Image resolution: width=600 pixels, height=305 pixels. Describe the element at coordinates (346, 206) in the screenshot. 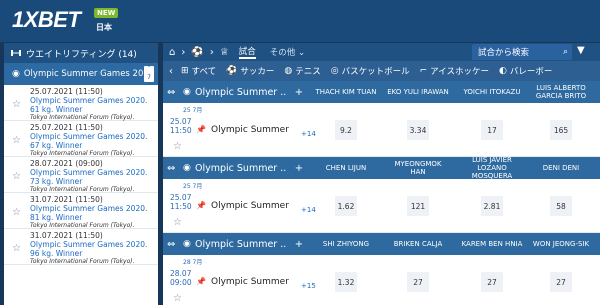

I see `odds-button: 1.62` at that location.